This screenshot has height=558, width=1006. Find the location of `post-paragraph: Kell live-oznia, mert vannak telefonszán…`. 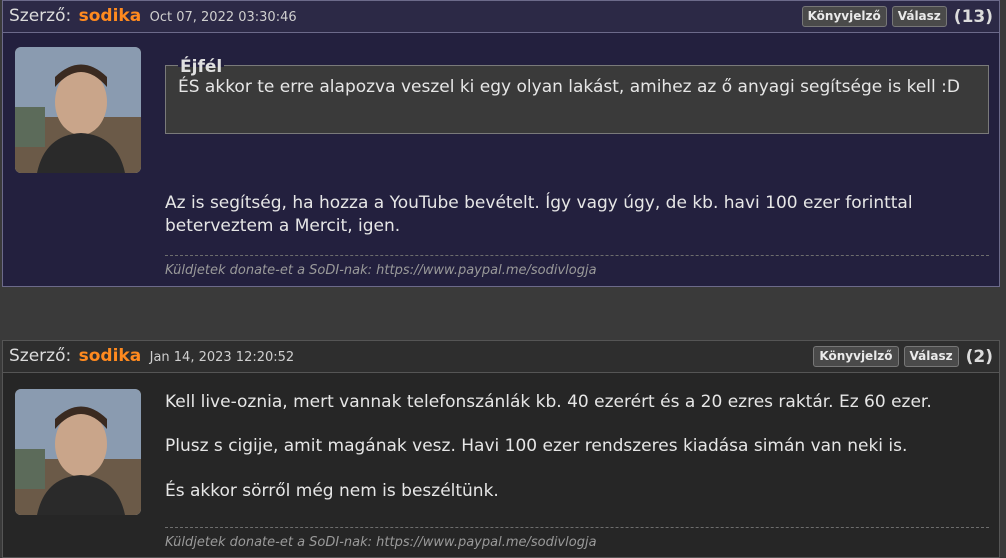

post-paragraph: Kell live-oznia, mert vannak telefonszán… is located at coordinates (548, 402).